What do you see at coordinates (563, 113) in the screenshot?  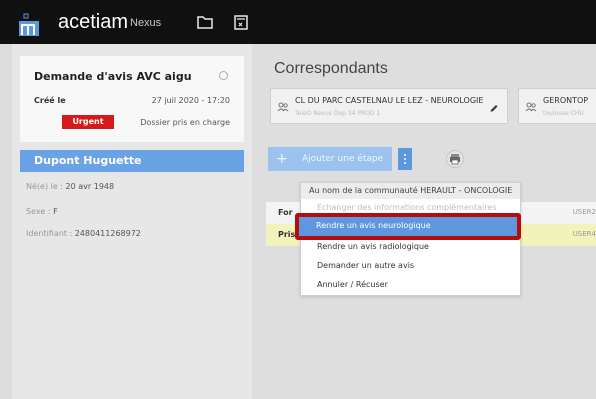 I see `correspondant-subtitle: toulouse CHU` at bounding box center [563, 113].